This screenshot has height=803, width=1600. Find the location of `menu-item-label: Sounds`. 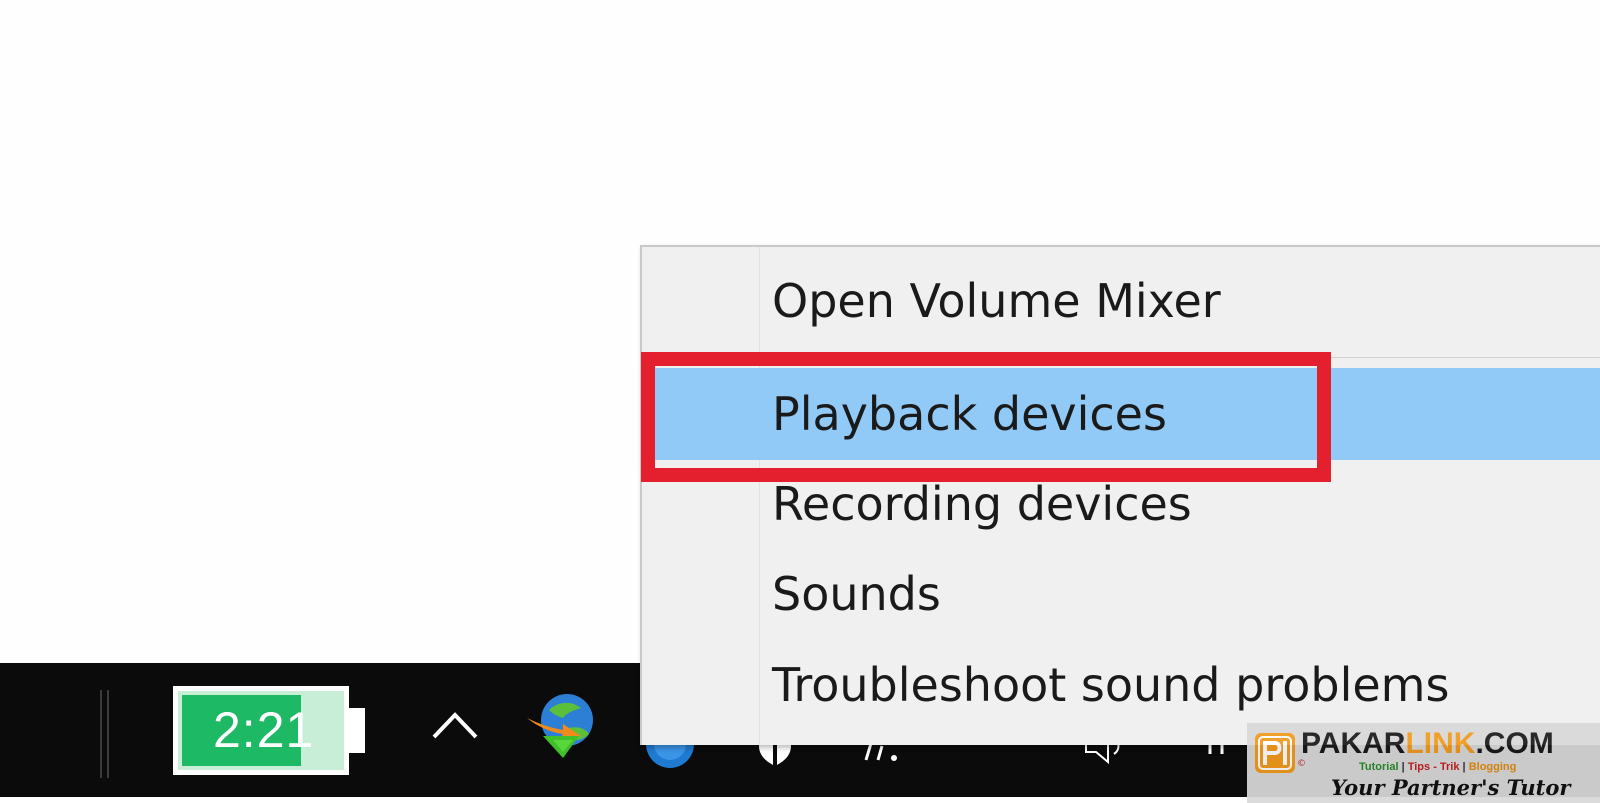

menu-item-label: Sounds is located at coordinates (856, 594).